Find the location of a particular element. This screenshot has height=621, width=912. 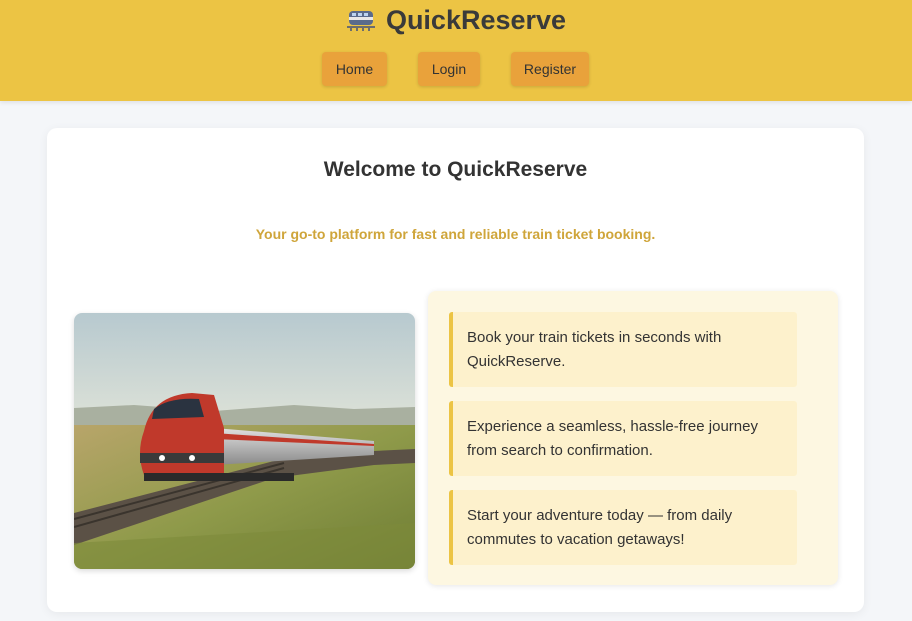

nav-register-button: Register is located at coordinates (550, 69).